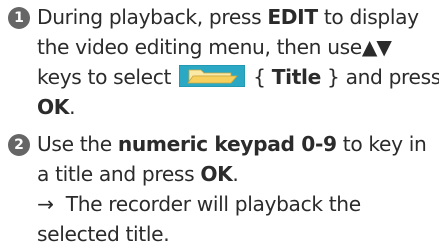  What do you see at coordinates (138, 174) in the screenshot?
I see `step-2-line-2: a title and press OK.` at bounding box center [138, 174].